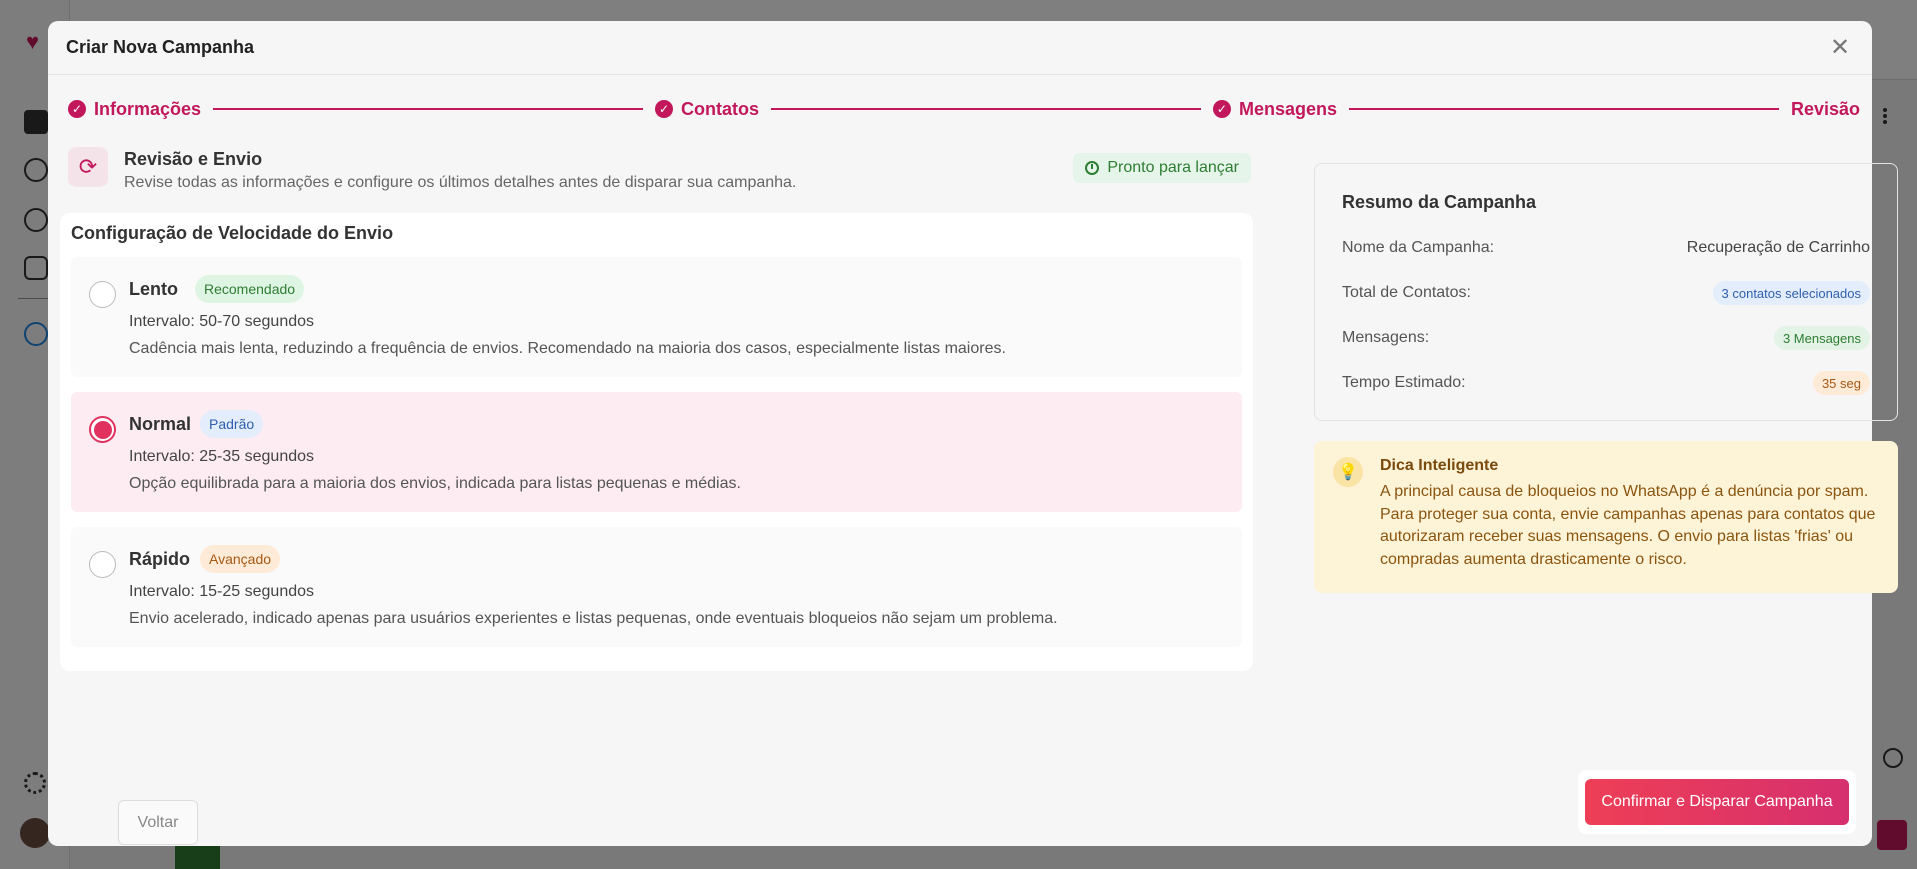 Image resolution: width=1917 pixels, height=869 pixels. I want to click on summary-row-messages: Mensagens: 3 Mensagens, so click(1606, 338).